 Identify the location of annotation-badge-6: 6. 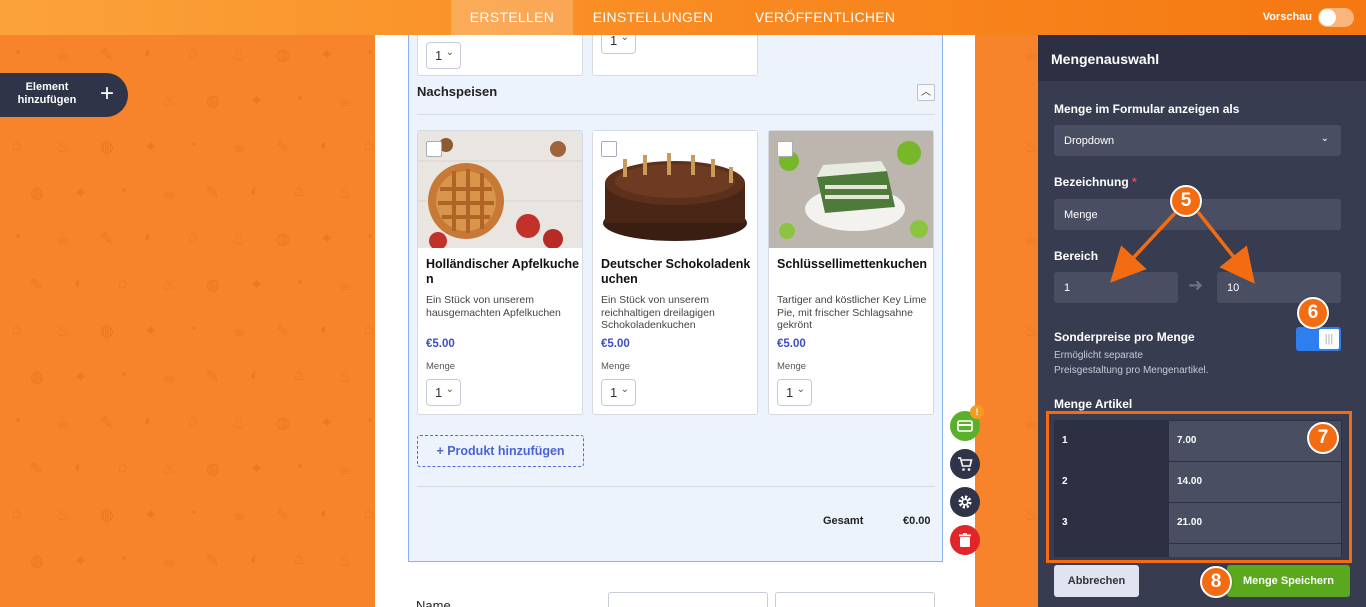
(1313, 313).